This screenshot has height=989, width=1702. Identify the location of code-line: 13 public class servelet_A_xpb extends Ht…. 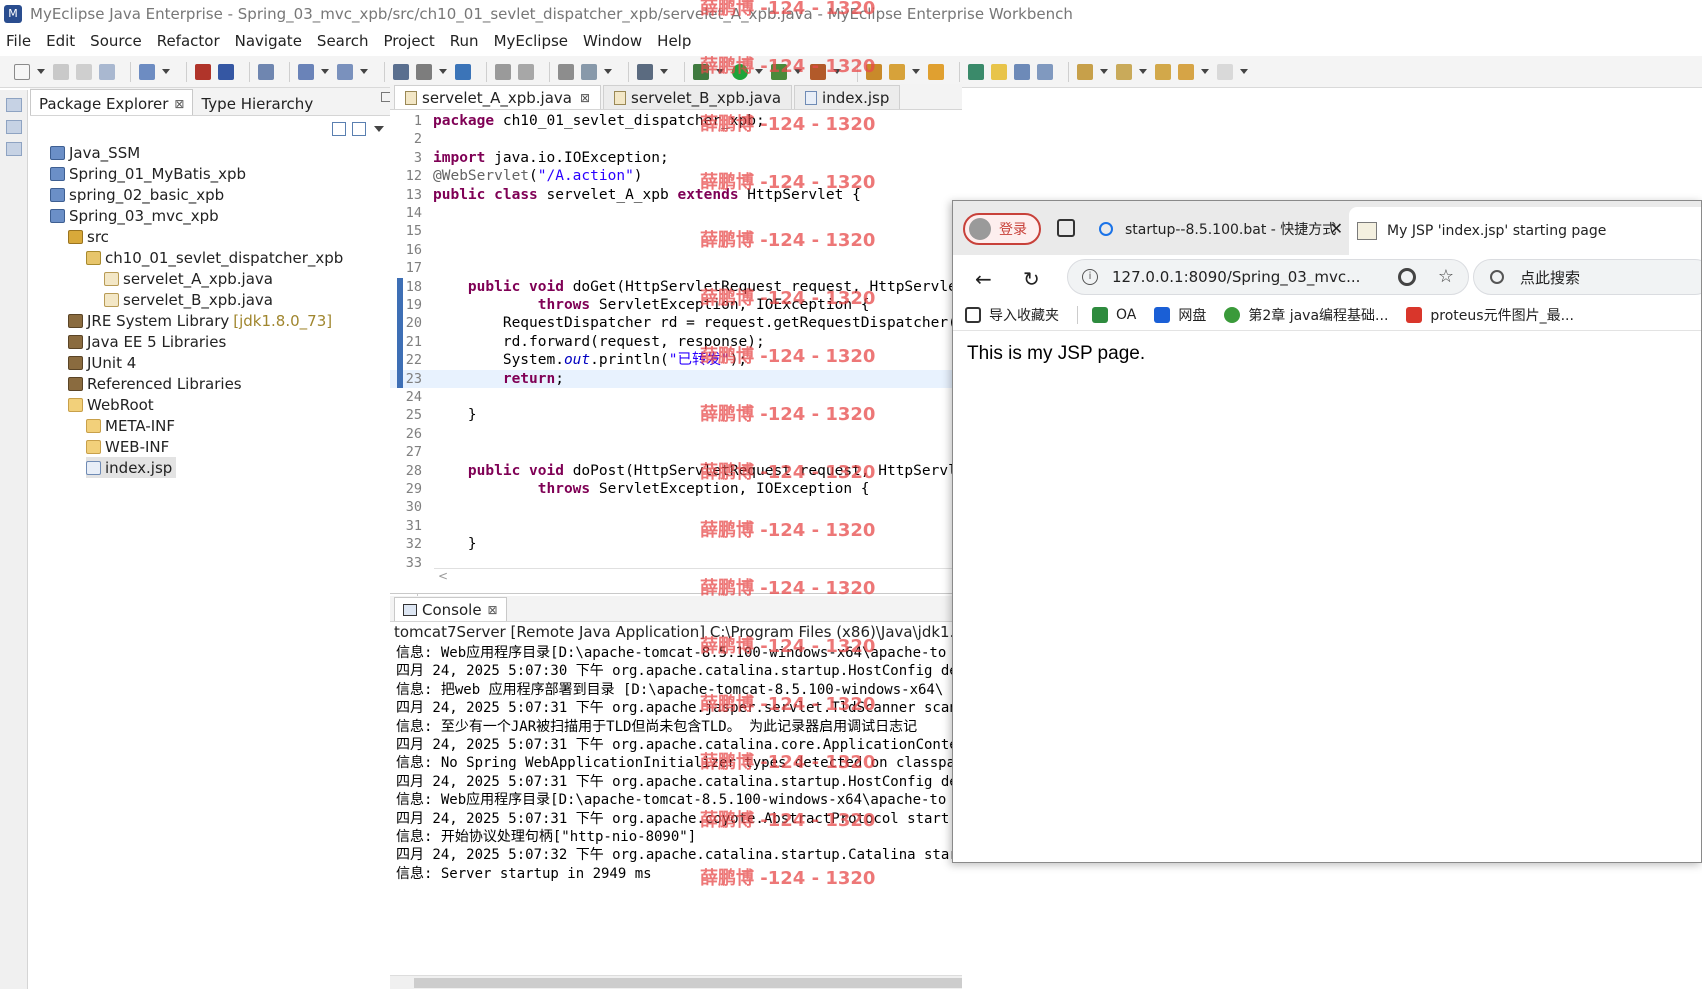
(676, 195).